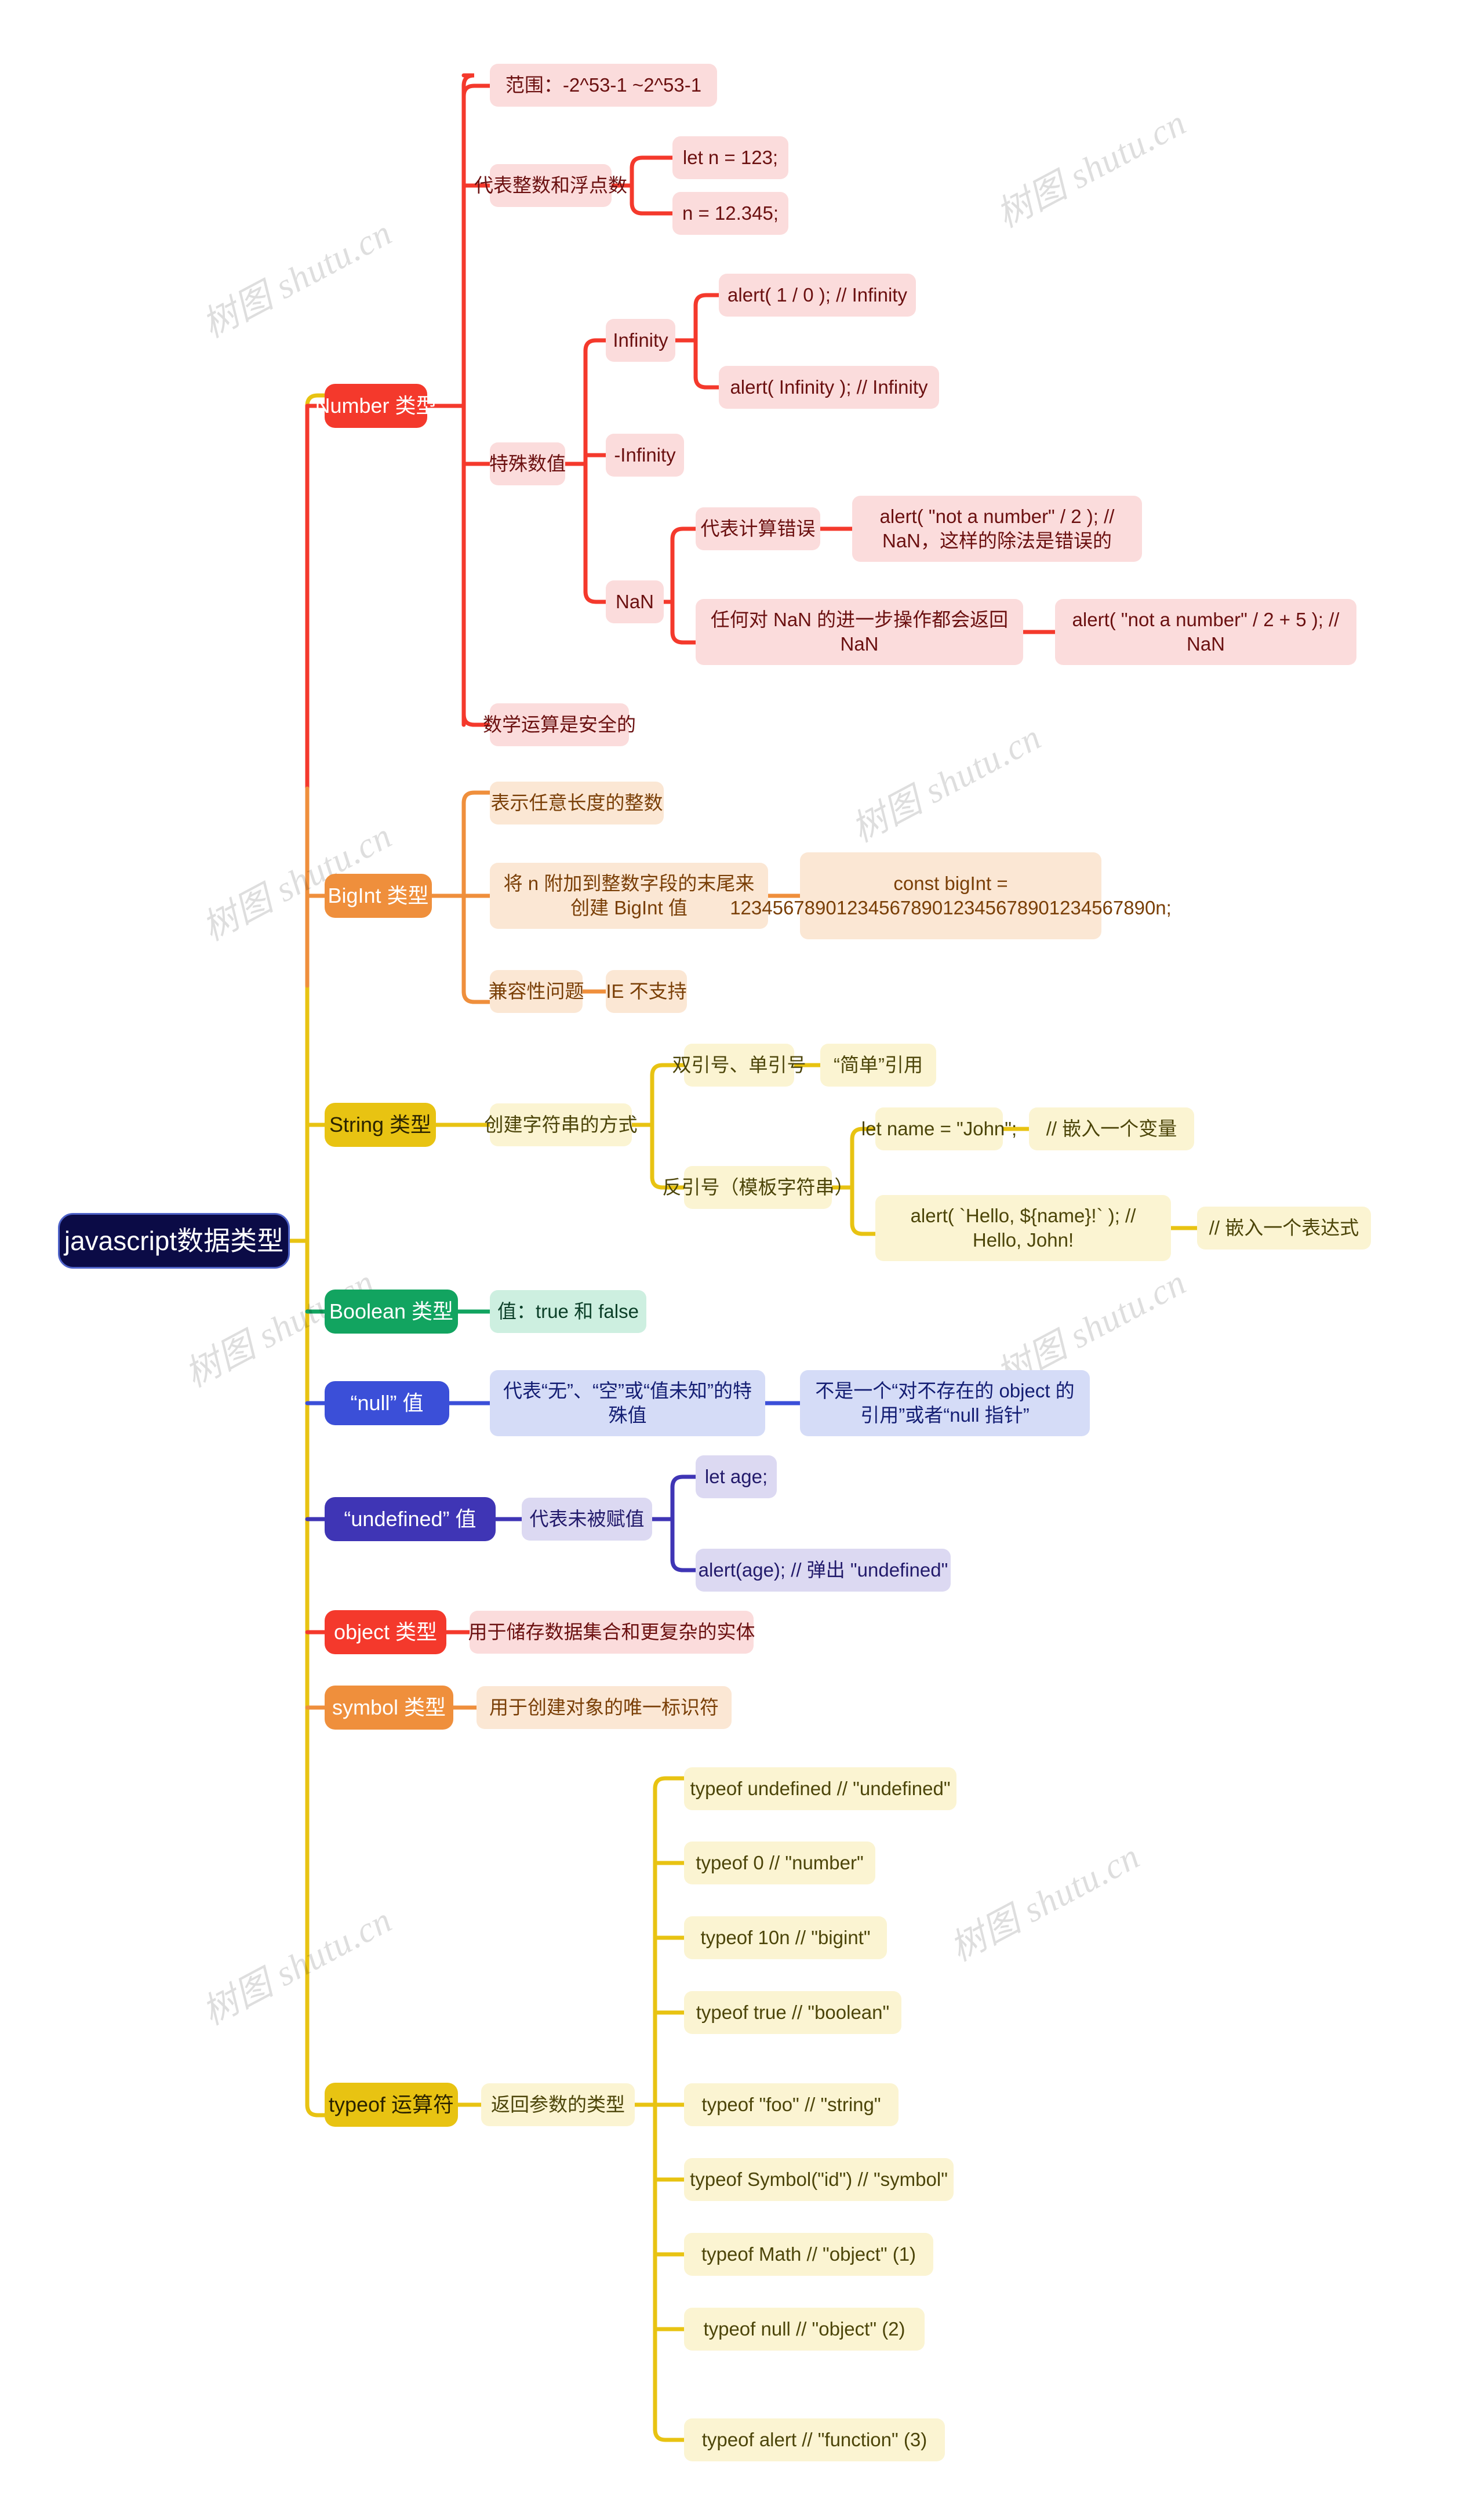  Describe the element at coordinates (1112, 1129) in the screenshot. I see `node-string-embed-variable: // 嵌入一个变量` at that location.